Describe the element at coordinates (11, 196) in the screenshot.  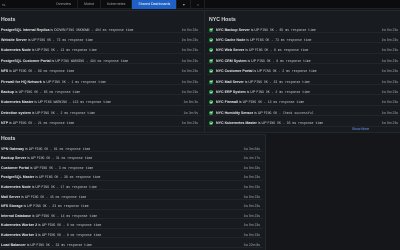
I see `host-label: Mail Server` at that location.